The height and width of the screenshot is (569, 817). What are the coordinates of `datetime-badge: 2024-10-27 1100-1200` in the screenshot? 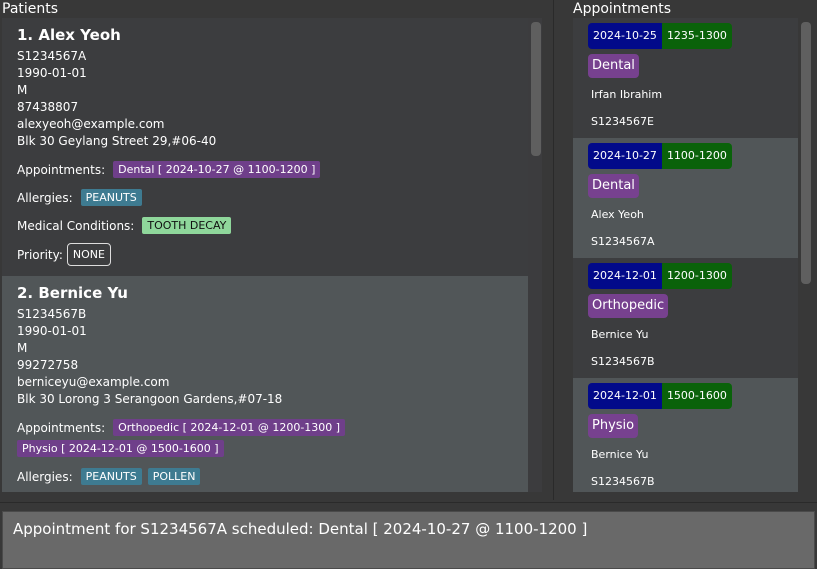 It's located at (693, 156).